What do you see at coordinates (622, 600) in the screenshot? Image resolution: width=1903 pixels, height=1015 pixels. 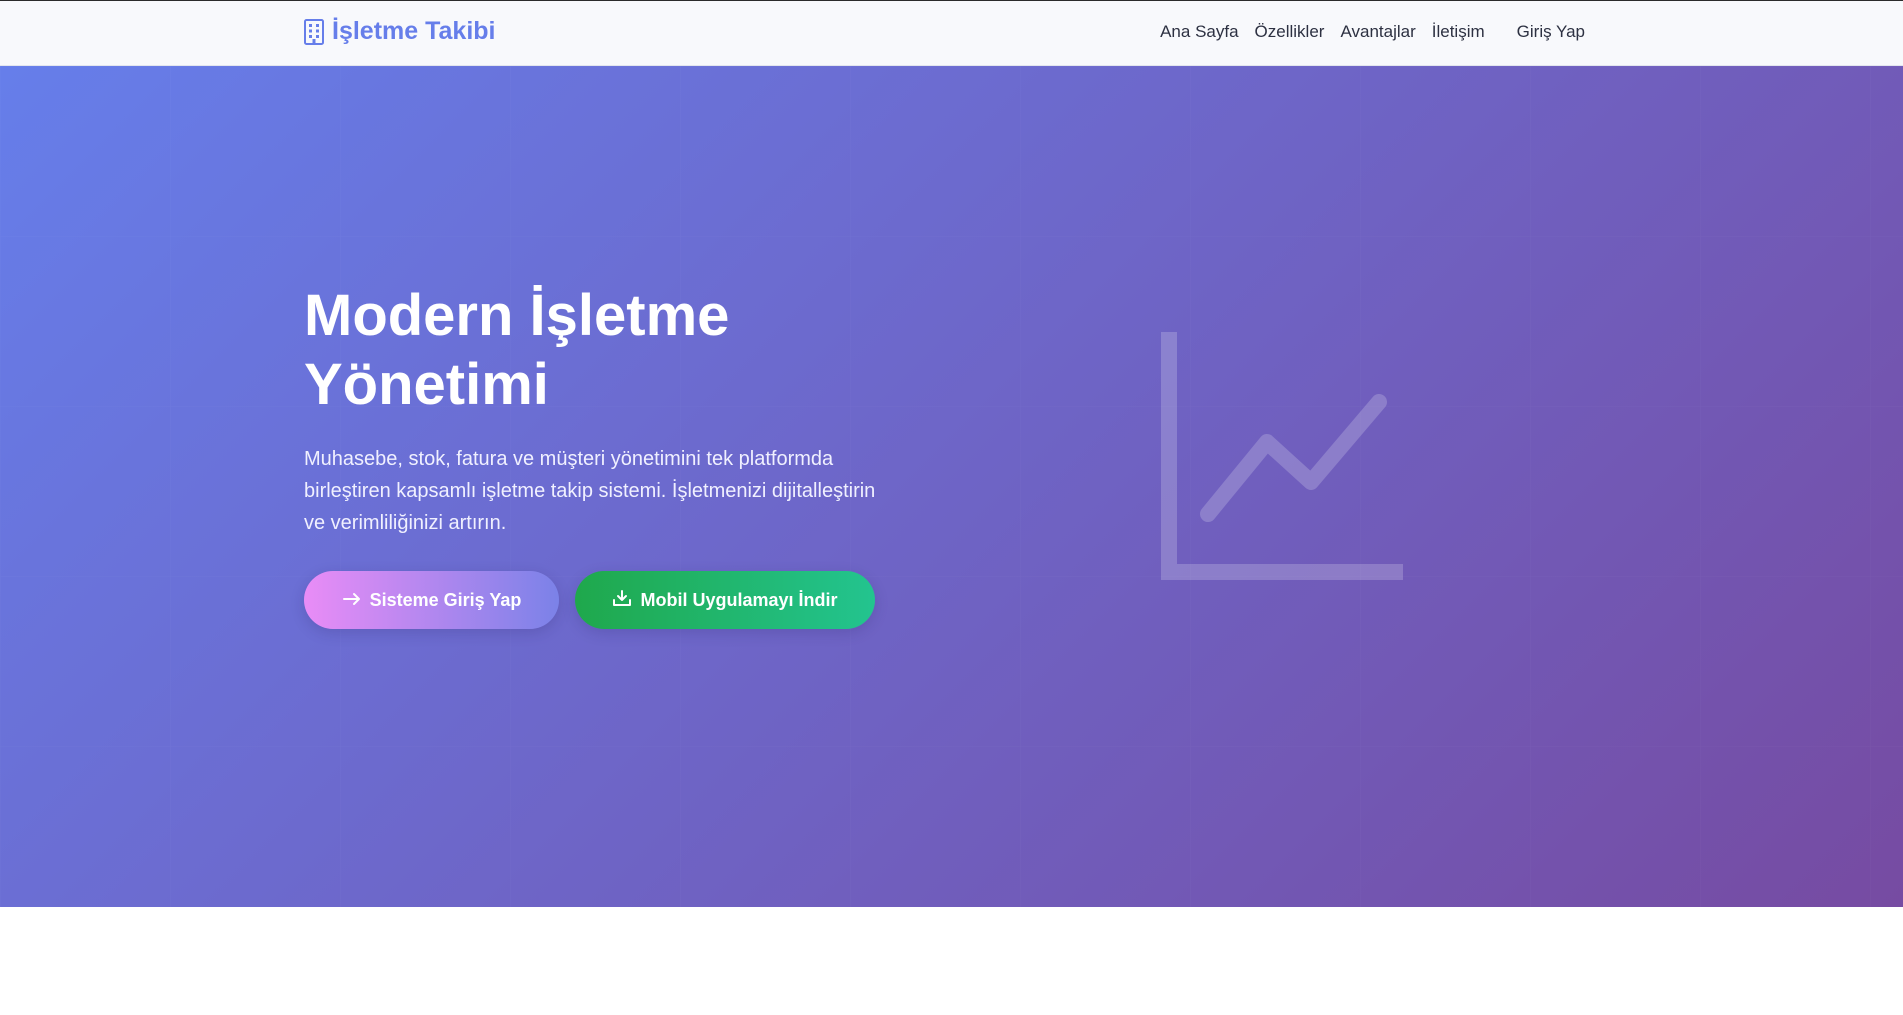 I see `download-icon` at bounding box center [622, 600].